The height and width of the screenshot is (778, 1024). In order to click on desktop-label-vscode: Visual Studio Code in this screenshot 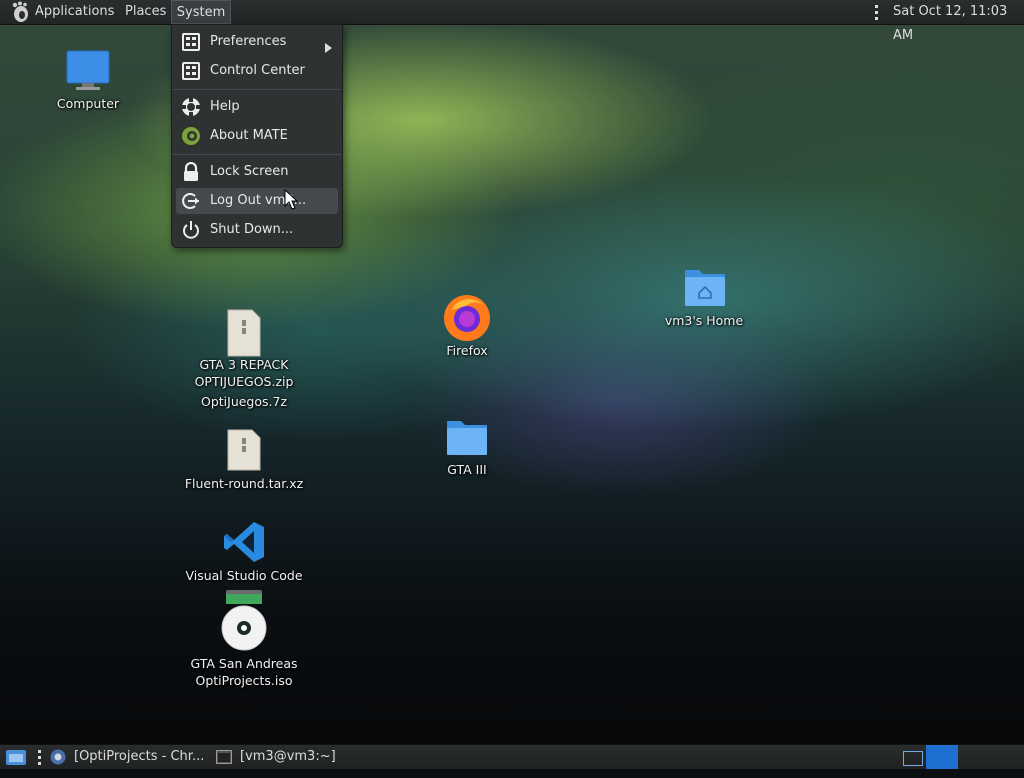, I will do `click(244, 575)`.